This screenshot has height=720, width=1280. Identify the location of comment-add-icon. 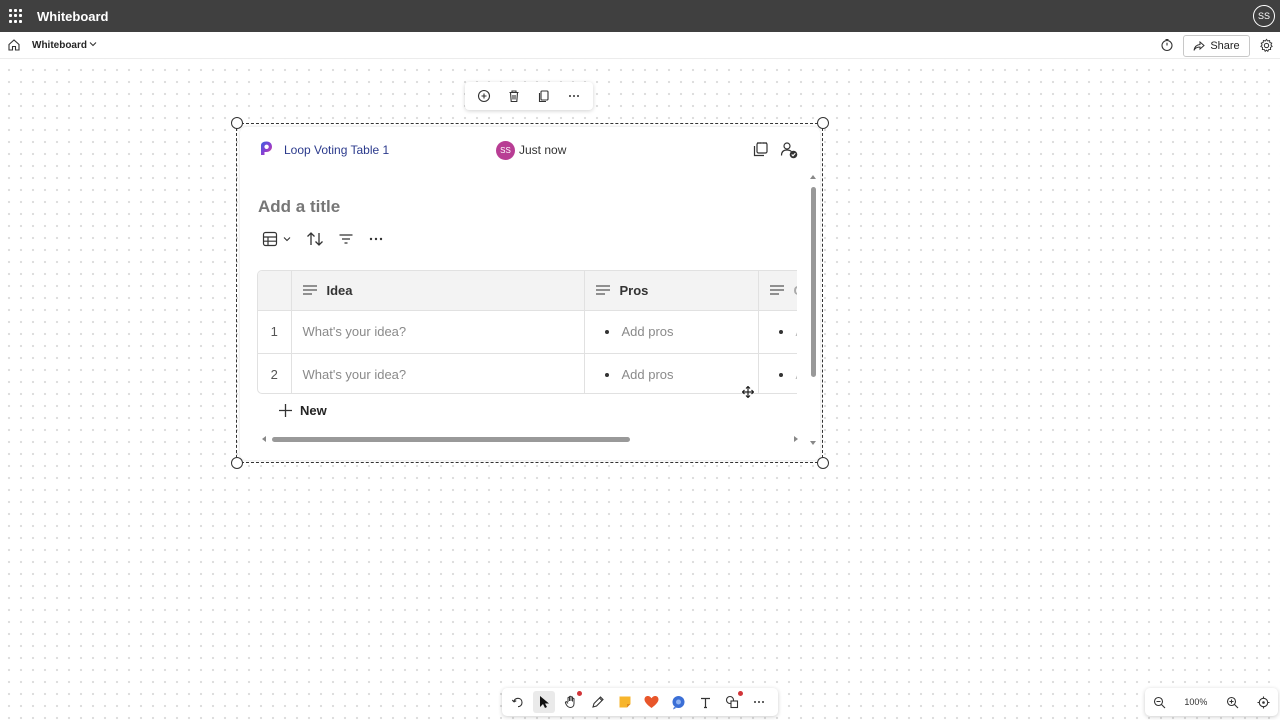
(484, 96).